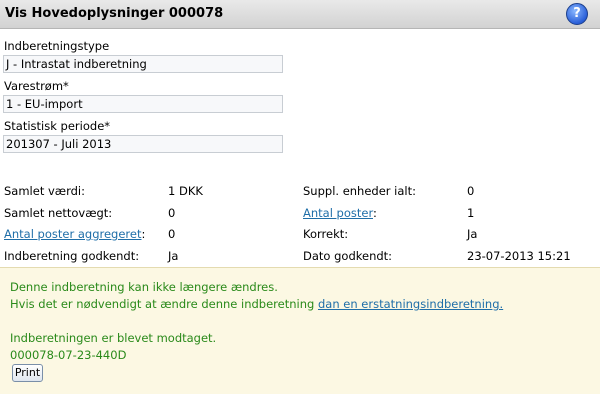  What do you see at coordinates (57, 46) in the screenshot?
I see `indberetningstype-label: Indberetningstype` at bounding box center [57, 46].